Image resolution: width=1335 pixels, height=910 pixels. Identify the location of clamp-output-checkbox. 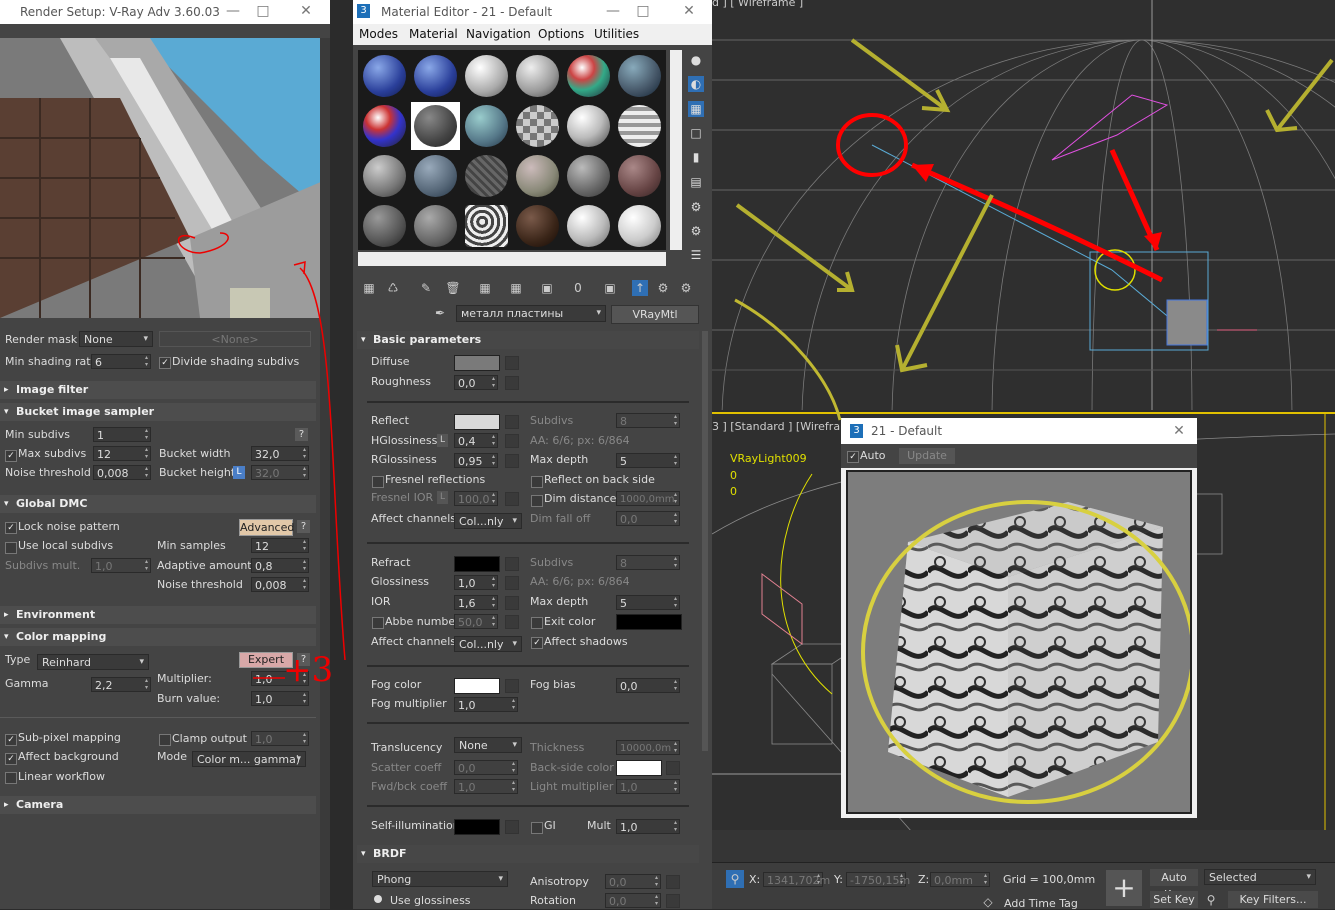
(165, 740).